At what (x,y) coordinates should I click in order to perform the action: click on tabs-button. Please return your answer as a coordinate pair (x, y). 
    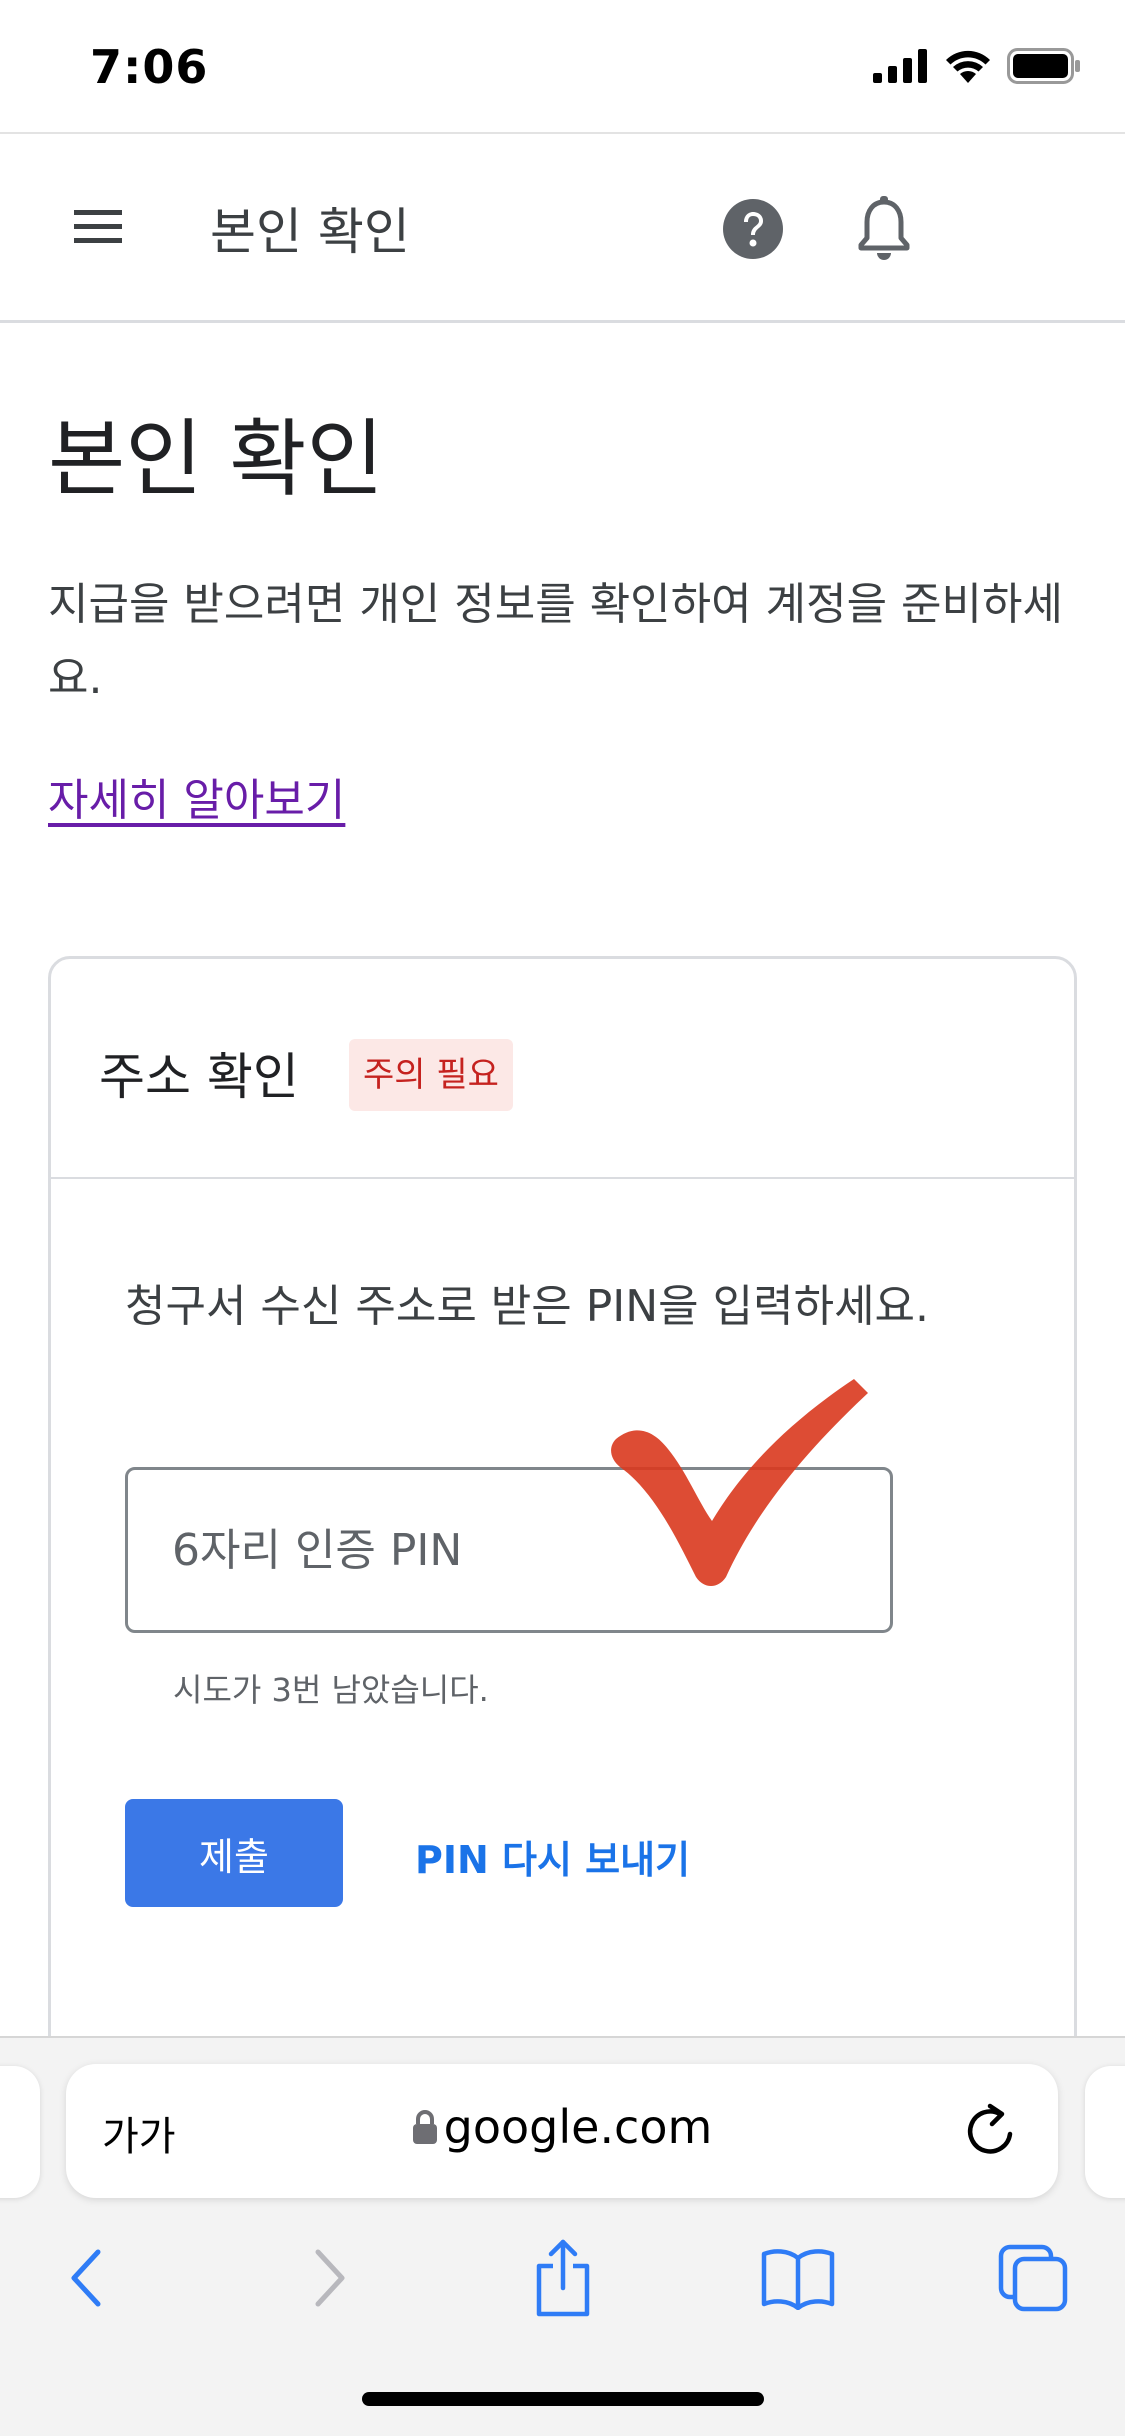
    Looking at the image, I should click on (1033, 2278).